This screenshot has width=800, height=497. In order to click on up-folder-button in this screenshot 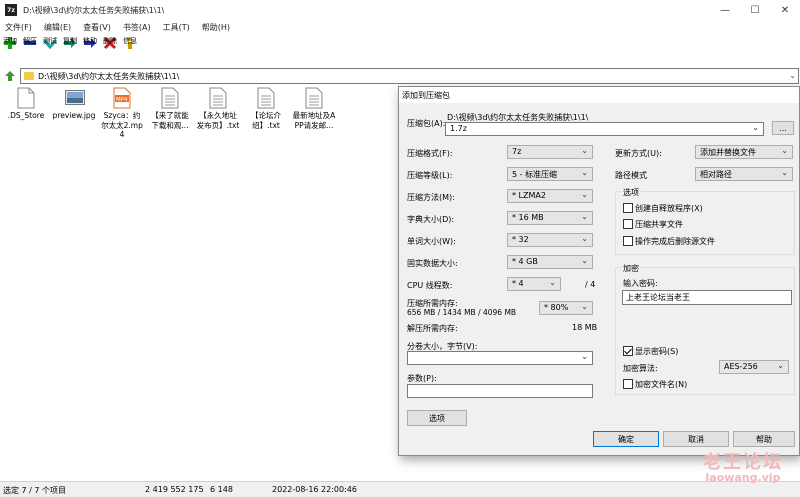, I will do `click(10, 76)`.